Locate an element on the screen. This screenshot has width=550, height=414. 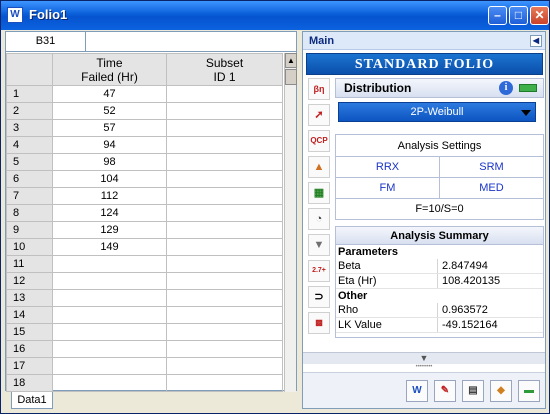
name-box: B31 is located at coordinates (46, 42).